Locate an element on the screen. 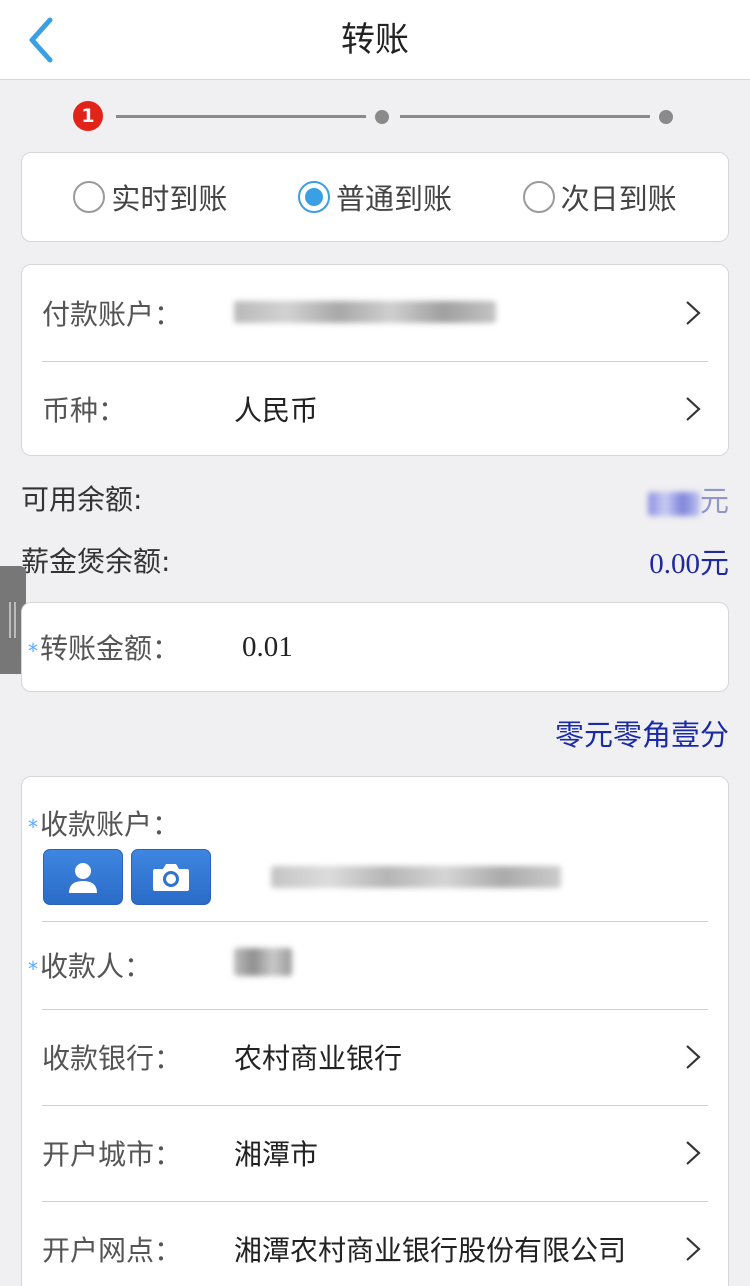 Image resolution: width=750 pixels, height=1286 pixels. mode-normal-option: 普通到账 is located at coordinates (374, 197).